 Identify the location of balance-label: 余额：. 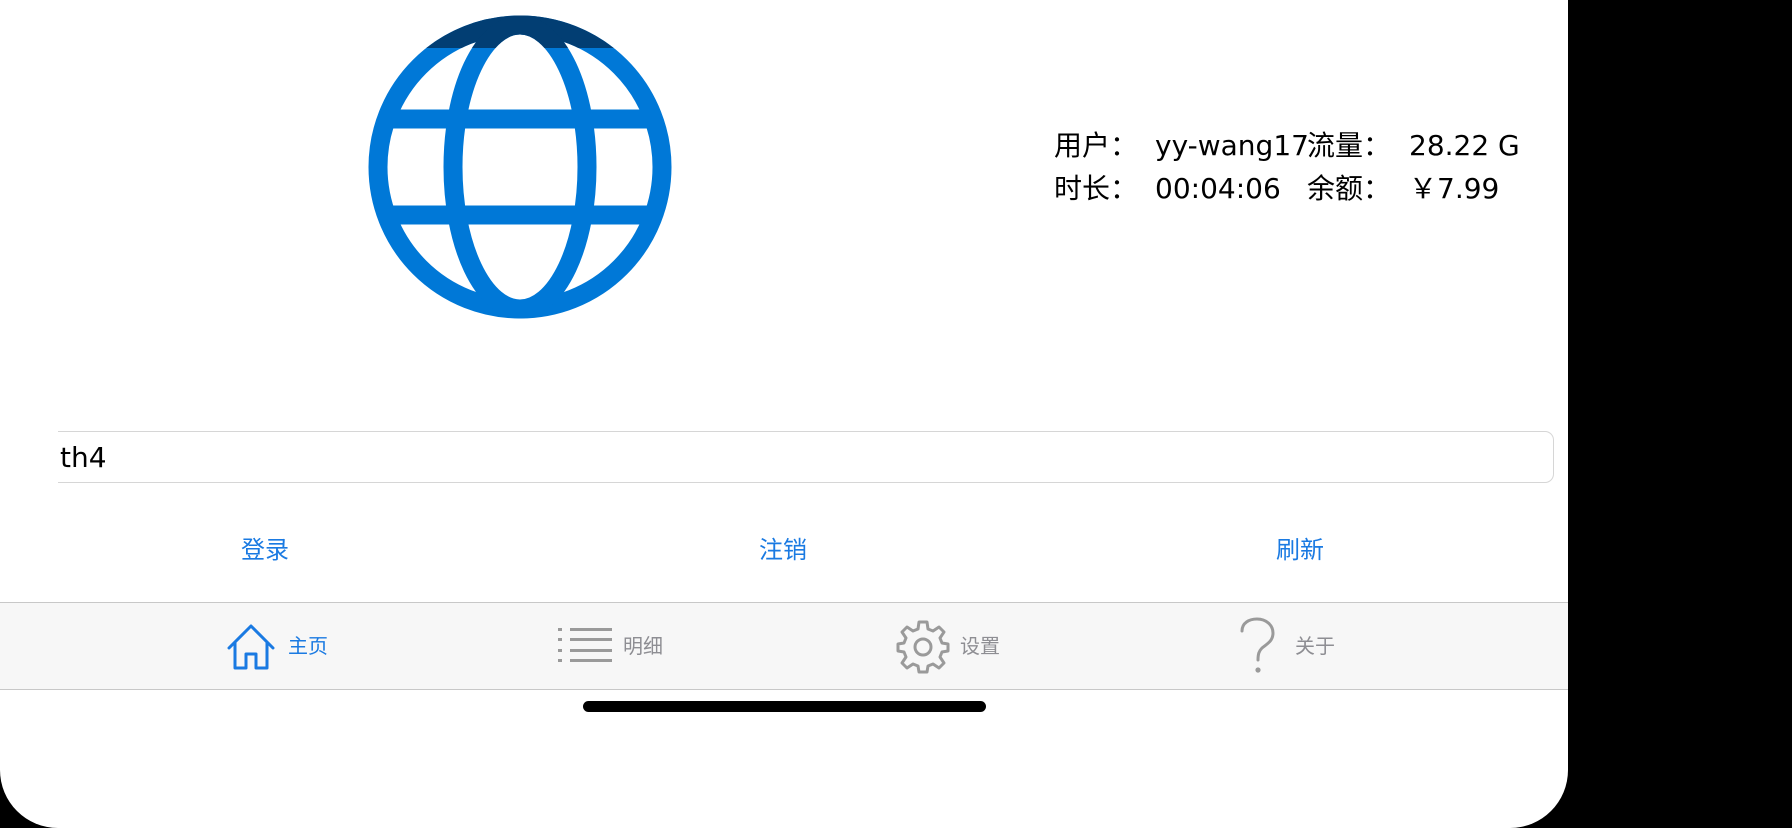
(1349, 188).